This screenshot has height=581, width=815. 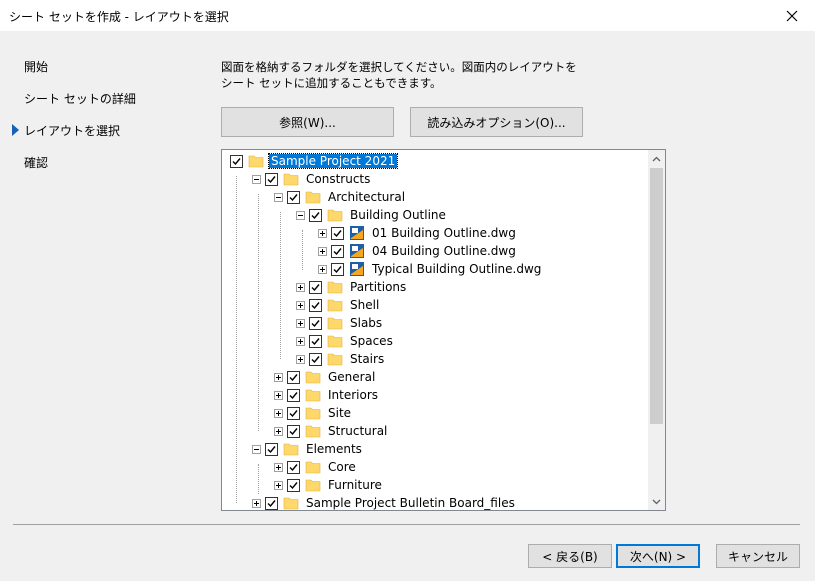 I want to click on tree-node: Typical Building Outline.dwg, so click(x=430, y=269).